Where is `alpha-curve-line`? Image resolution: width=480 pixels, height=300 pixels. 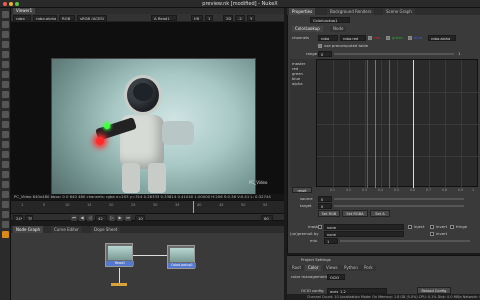
alpha-curve-line is located at coordinates (413, 124).